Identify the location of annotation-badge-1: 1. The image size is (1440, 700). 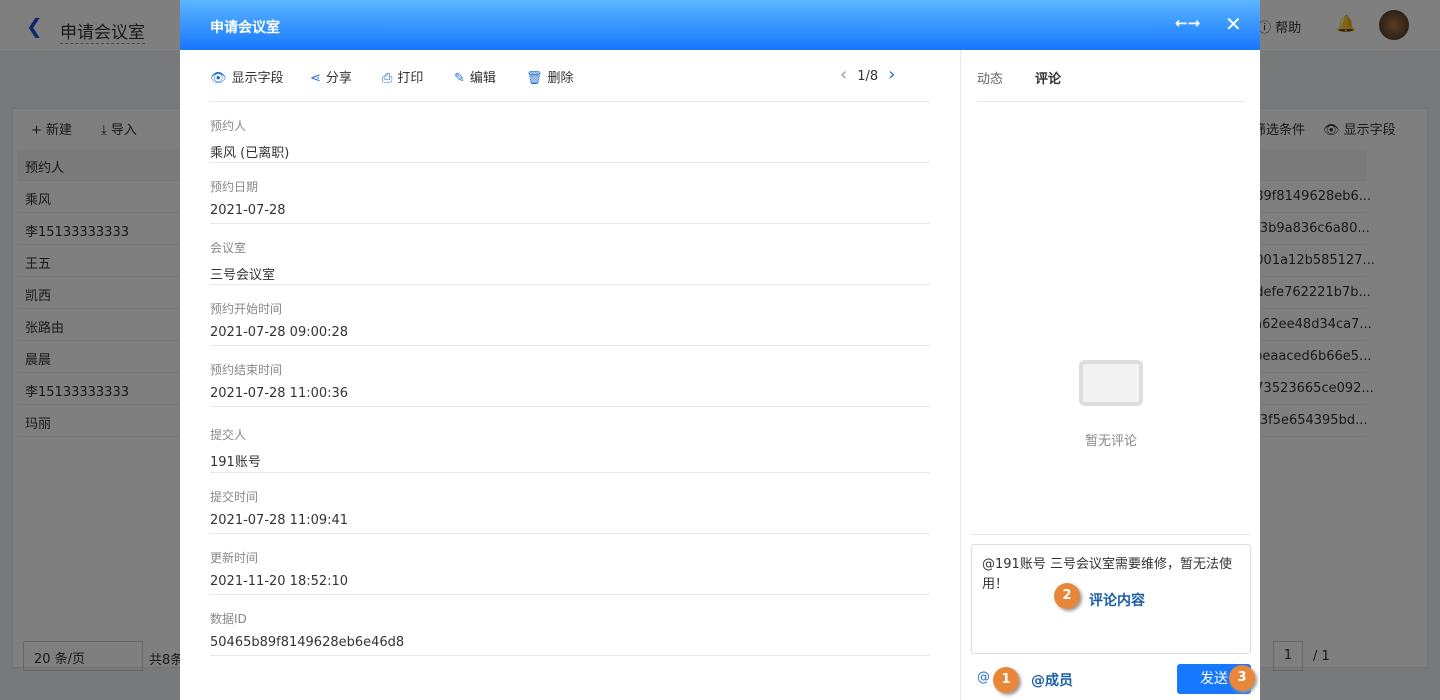
(1006, 680).